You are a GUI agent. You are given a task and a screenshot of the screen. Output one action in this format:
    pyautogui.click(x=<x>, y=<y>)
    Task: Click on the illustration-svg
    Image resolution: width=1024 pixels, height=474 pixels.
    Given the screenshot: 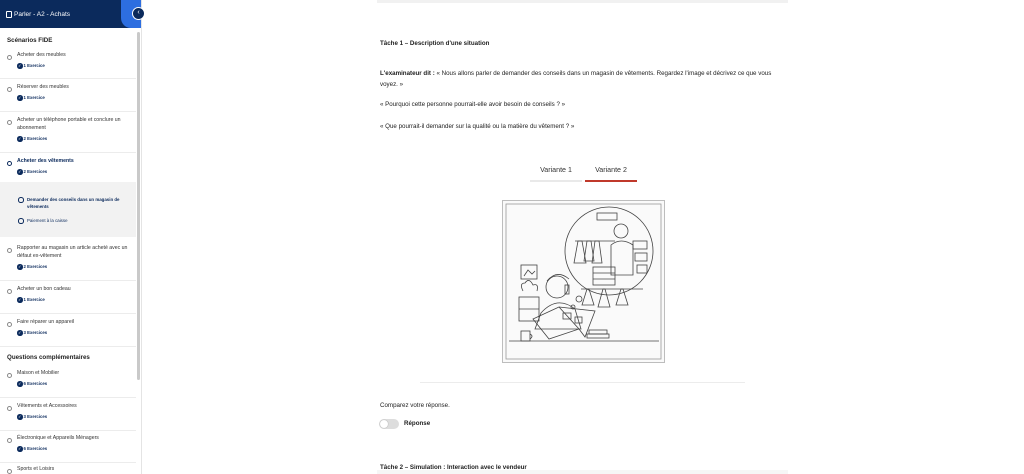 What is the action you would take?
    pyautogui.click(x=583, y=281)
    